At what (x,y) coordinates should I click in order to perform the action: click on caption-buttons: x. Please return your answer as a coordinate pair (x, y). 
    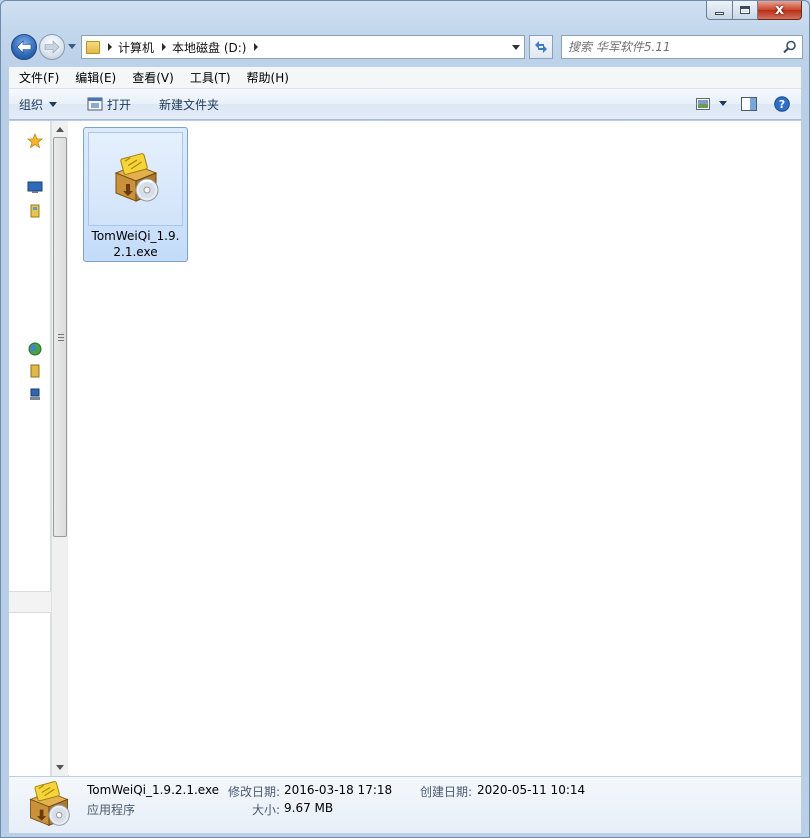
    Looking at the image, I should click on (754, 11).